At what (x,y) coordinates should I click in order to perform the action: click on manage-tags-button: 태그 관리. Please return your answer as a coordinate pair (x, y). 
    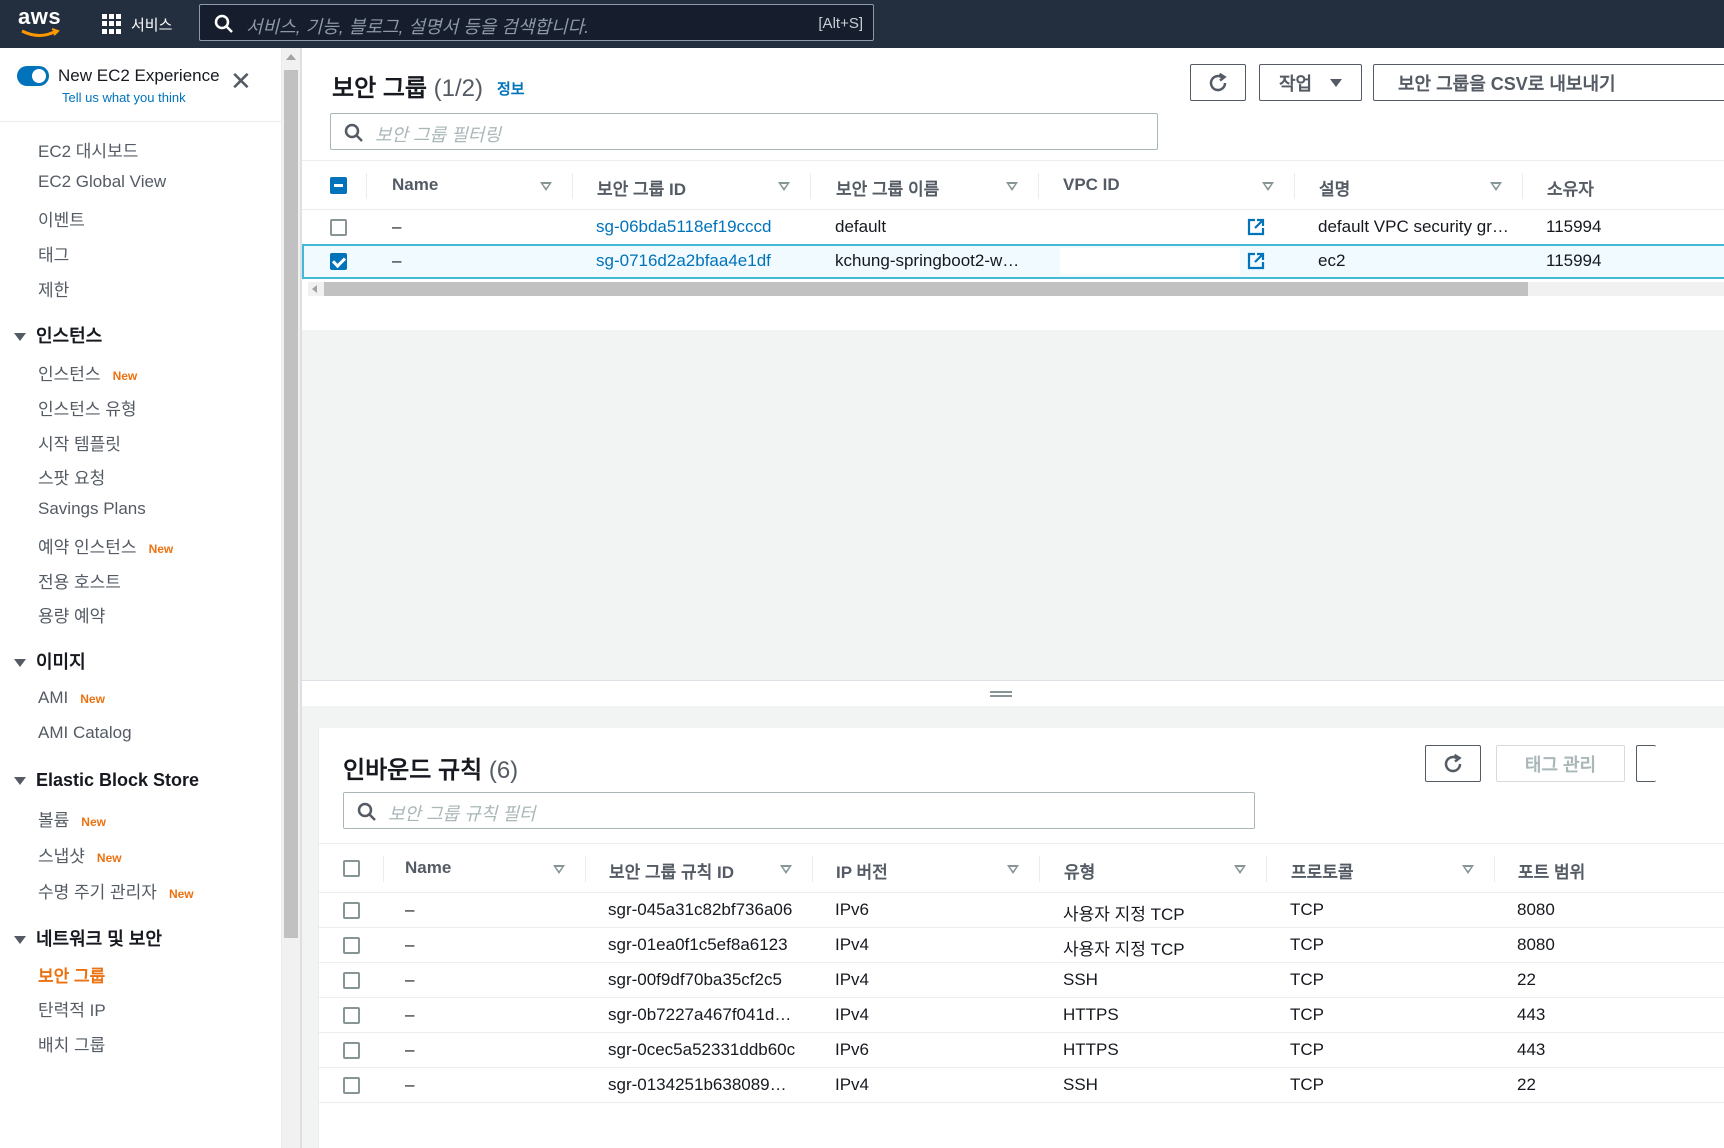
    Looking at the image, I should click on (1560, 763).